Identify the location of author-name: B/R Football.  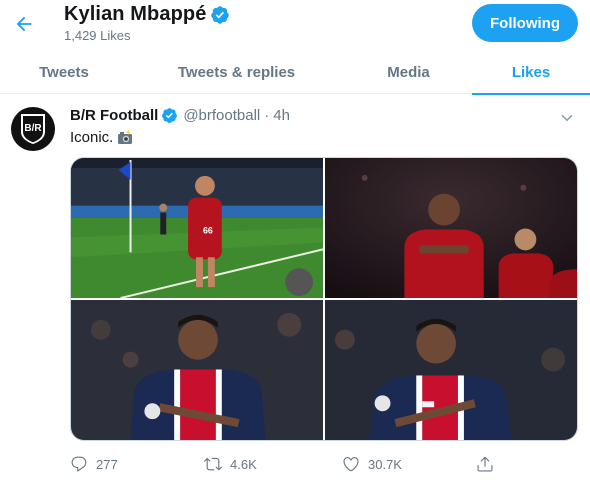
(114, 115).